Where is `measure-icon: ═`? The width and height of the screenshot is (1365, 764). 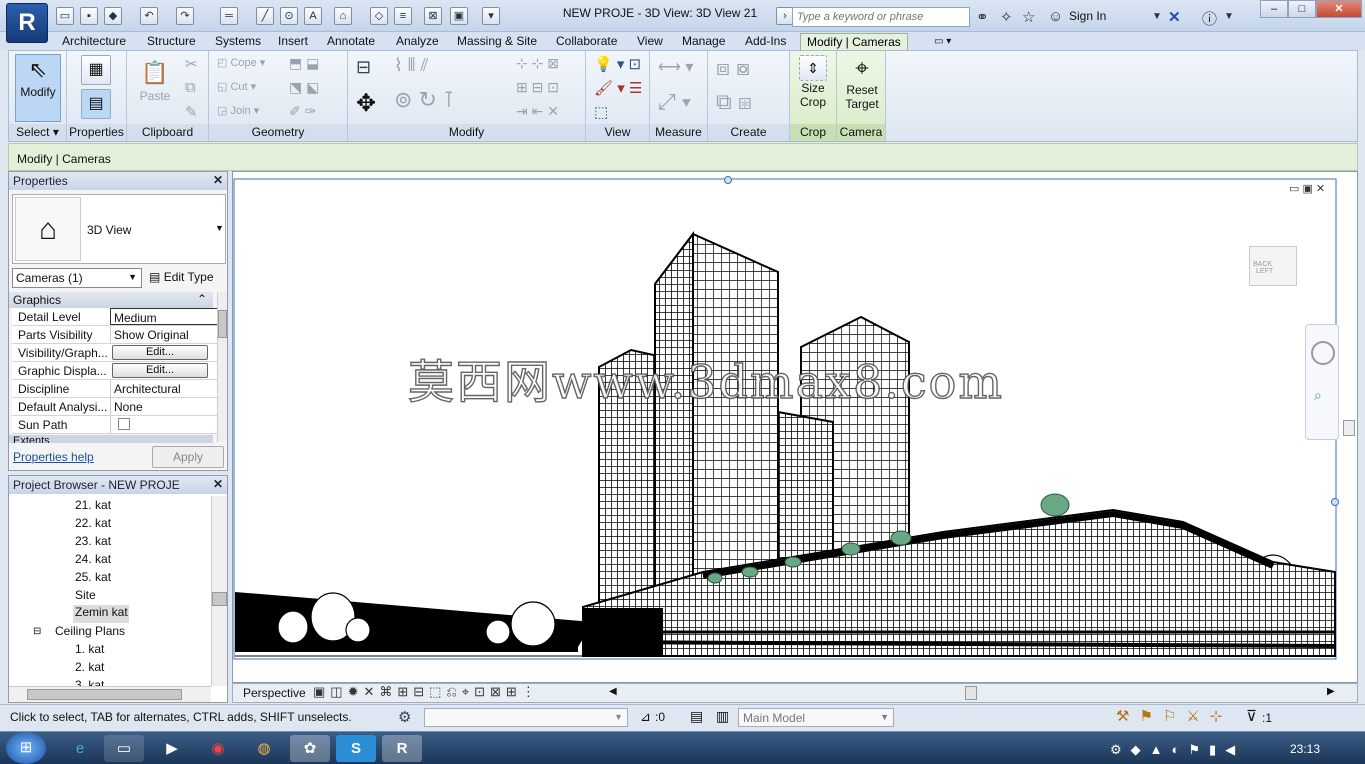
measure-icon: ═ is located at coordinates (229, 16).